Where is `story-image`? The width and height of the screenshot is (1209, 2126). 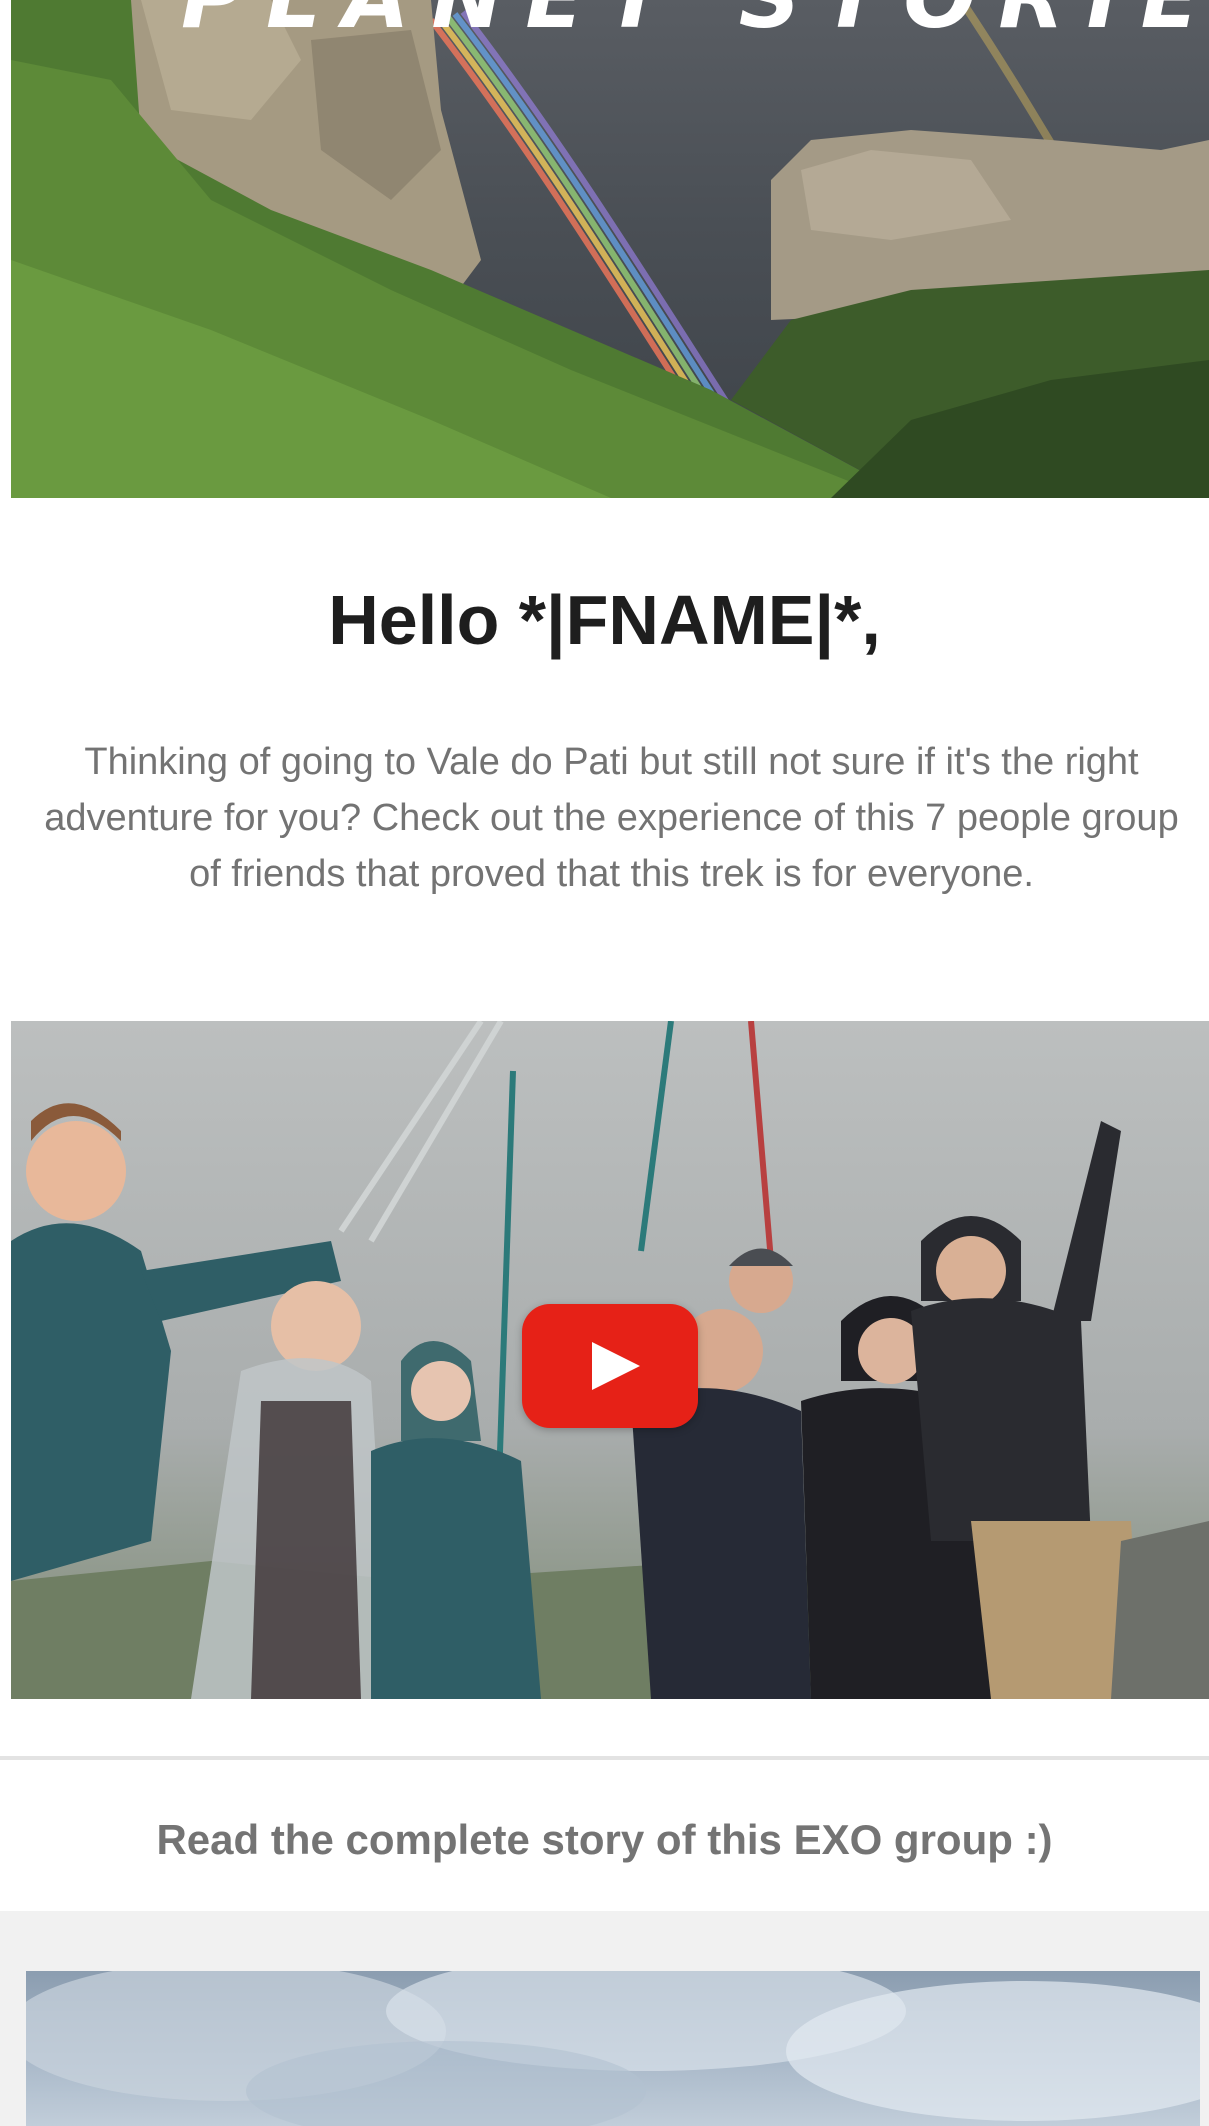
story-image is located at coordinates (613, 2048).